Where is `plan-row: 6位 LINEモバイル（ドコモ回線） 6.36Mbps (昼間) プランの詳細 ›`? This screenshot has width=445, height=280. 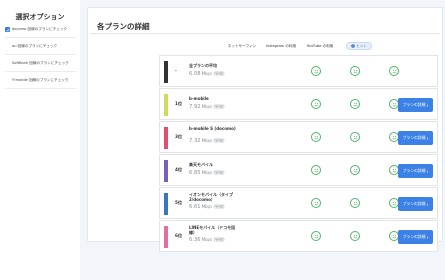
plan-row: 6位 LINEモバイル（ドコモ回線） 6.36Mbps (昼間) プランの詳細 › is located at coordinates (298, 236).